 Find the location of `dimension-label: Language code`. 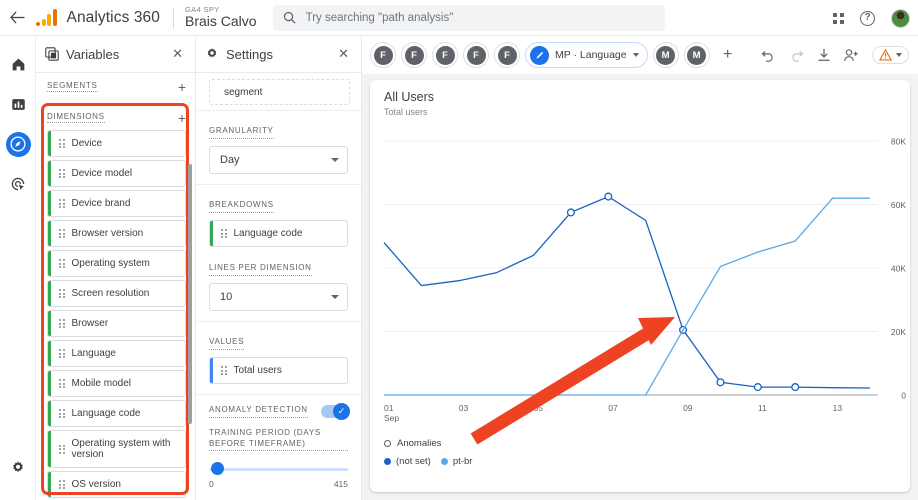

dimension-label: Language code is located at coordinates (106, 413).